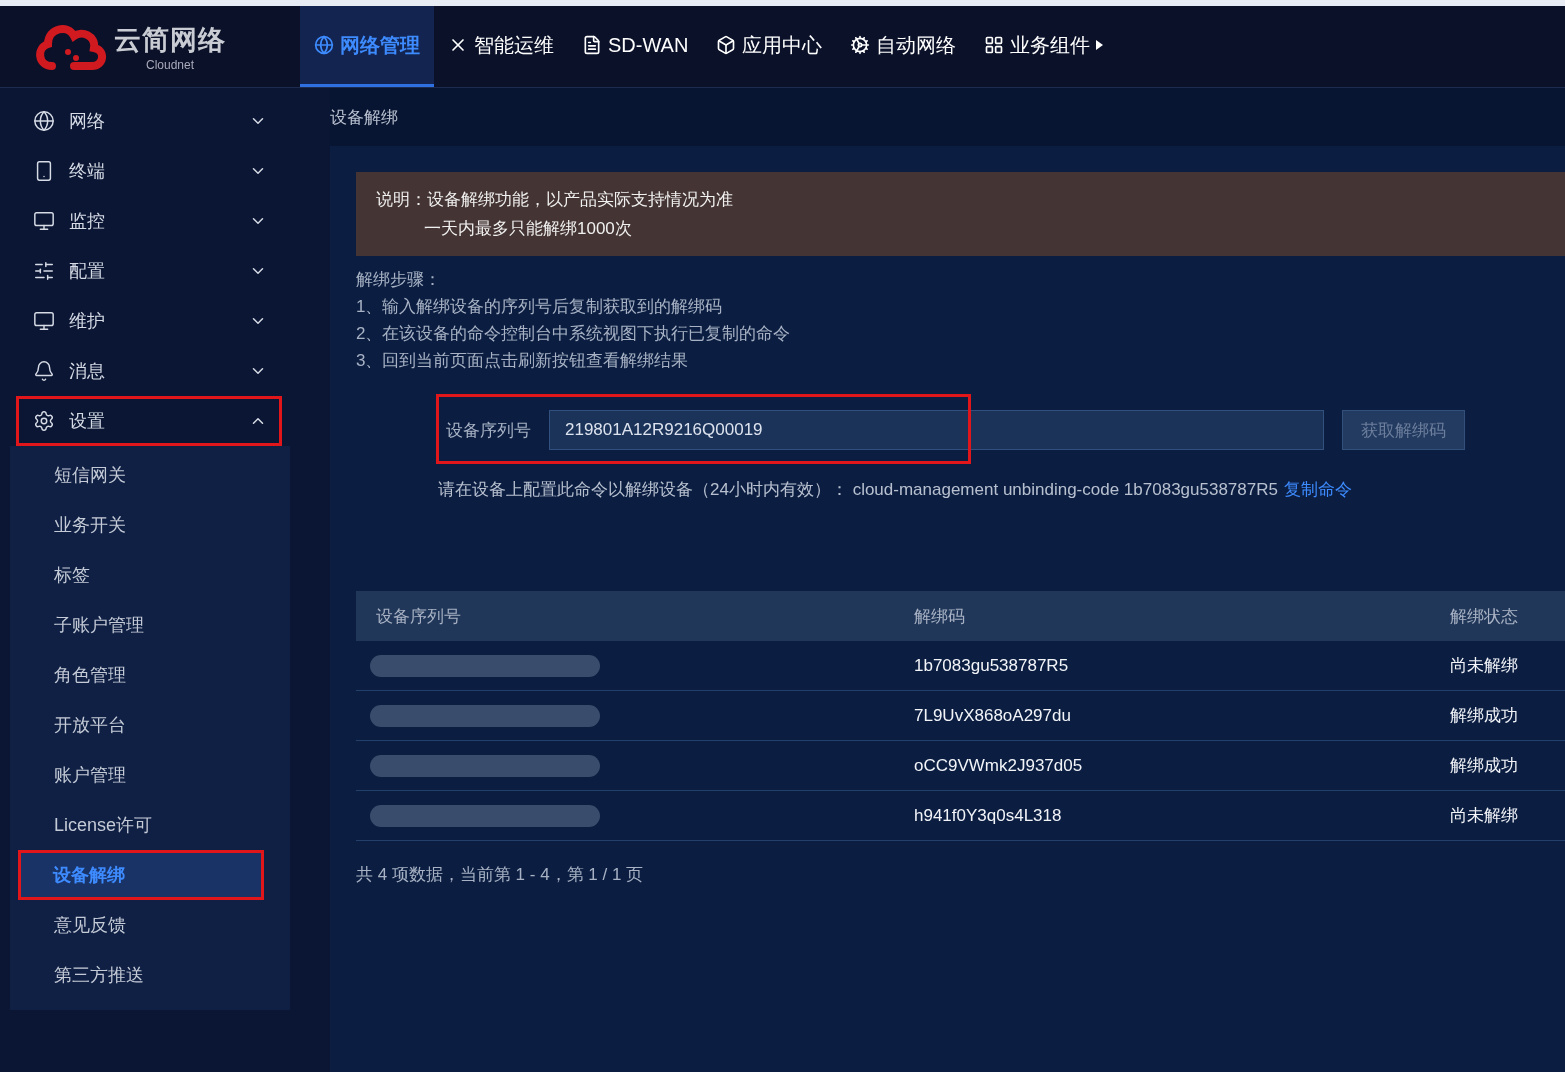 This screenshot has height=1072, width=1565. Describe the element at coordinates (501, 46) in the screenshot. I see `nav-tab: 智能运维` at that location.